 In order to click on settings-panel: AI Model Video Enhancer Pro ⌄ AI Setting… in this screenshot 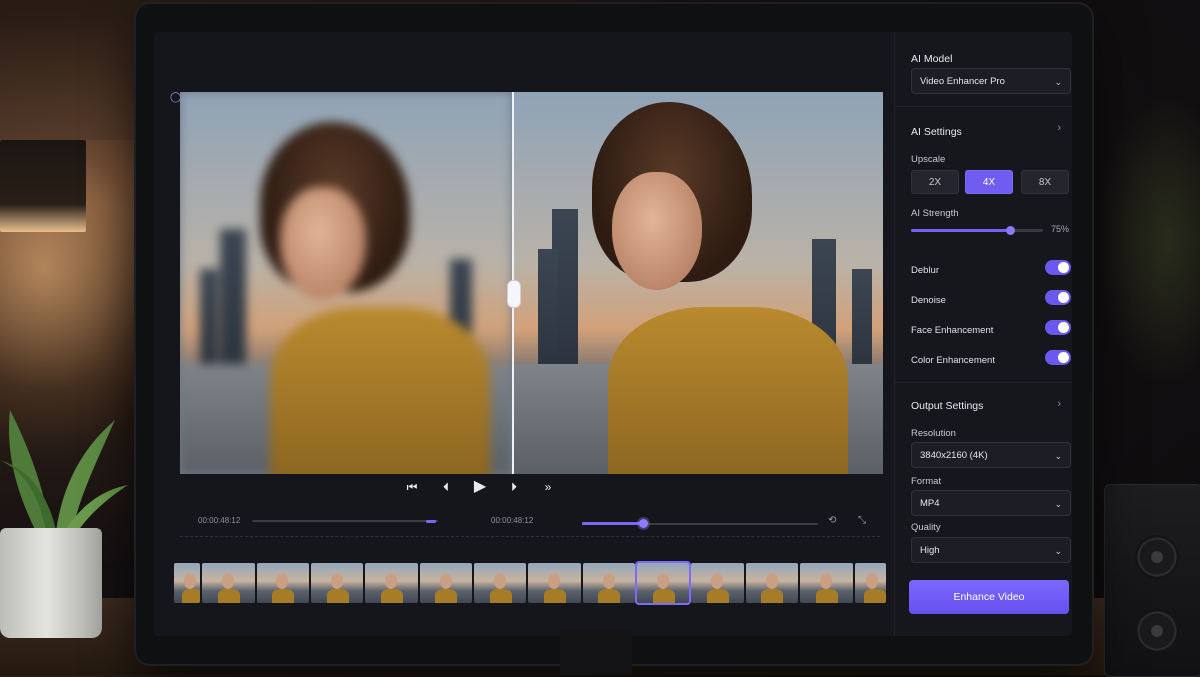, I will do `click(983, 334)`.